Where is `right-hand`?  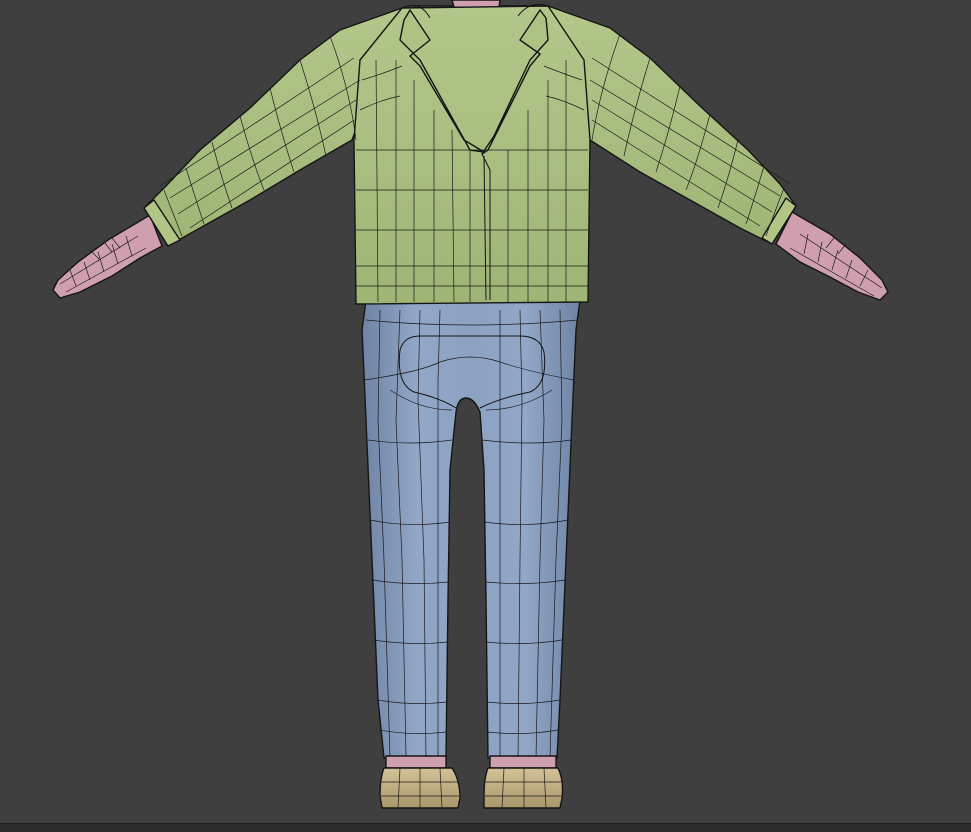 right-hand is located at coordinates (832, 256).